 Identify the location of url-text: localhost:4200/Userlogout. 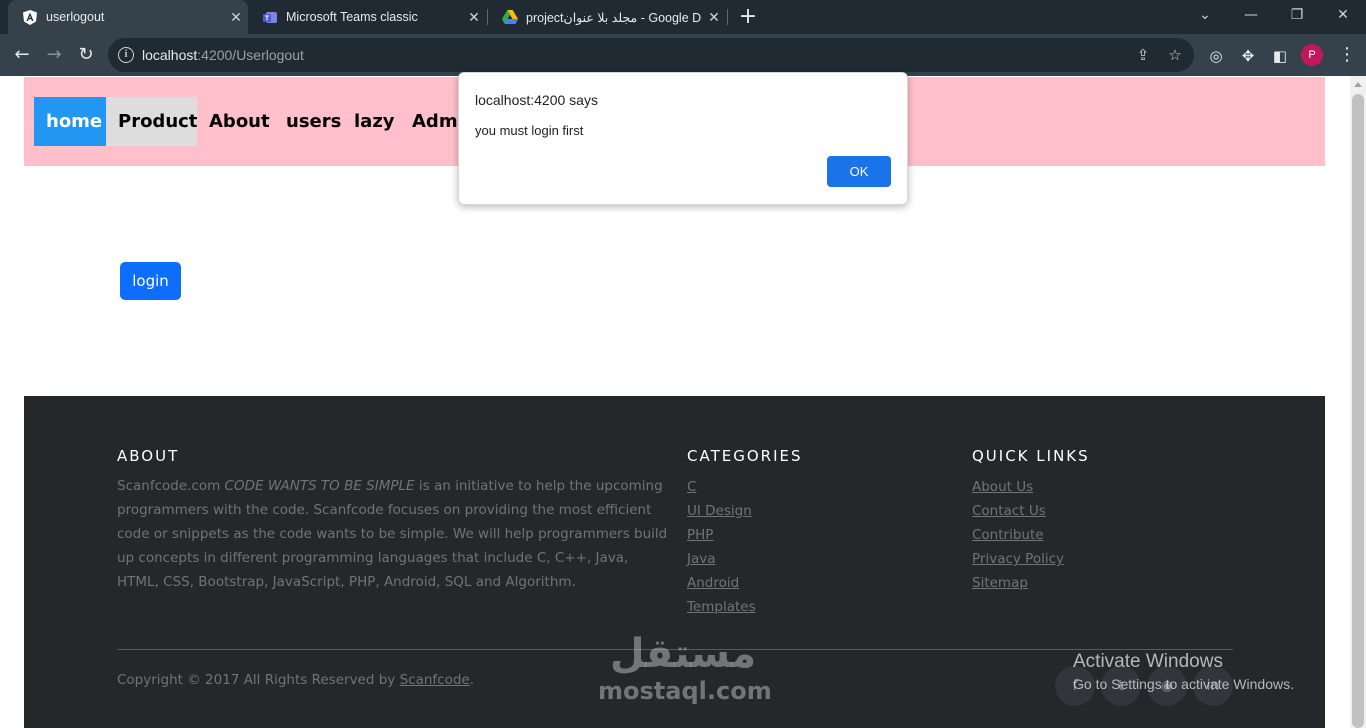
(223, 55).